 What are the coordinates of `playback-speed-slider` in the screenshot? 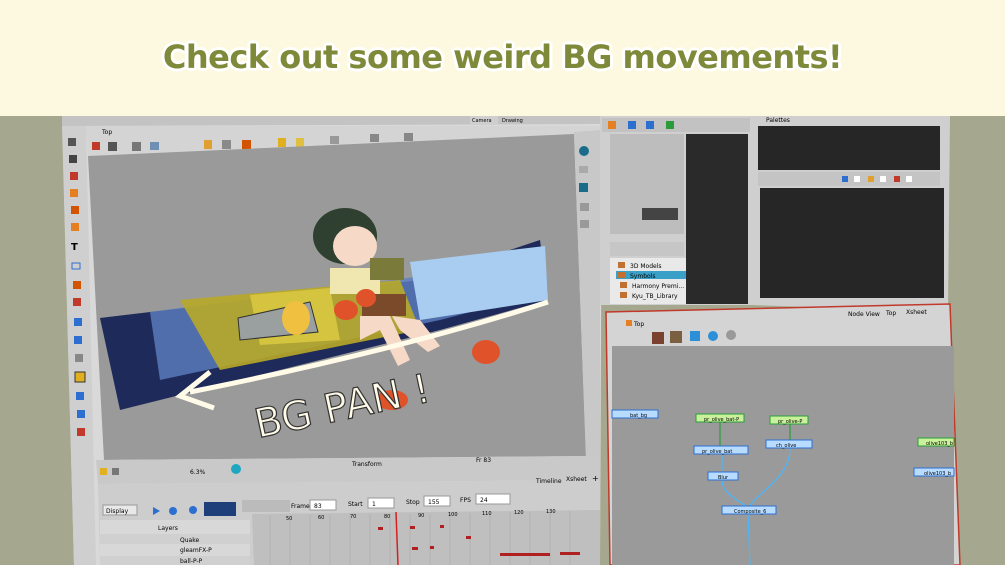 It's located at (266, 506).